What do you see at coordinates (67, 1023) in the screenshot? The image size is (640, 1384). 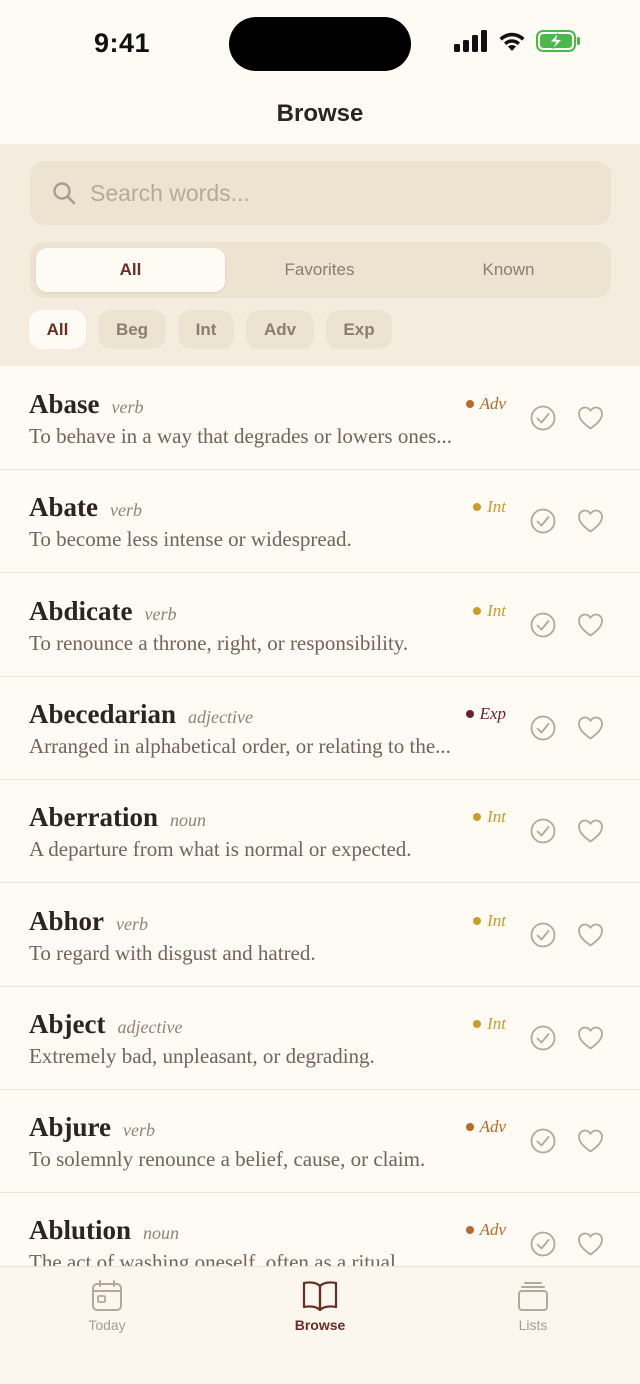 I see `word-text: Abject` at bounding box center [67, 1023].